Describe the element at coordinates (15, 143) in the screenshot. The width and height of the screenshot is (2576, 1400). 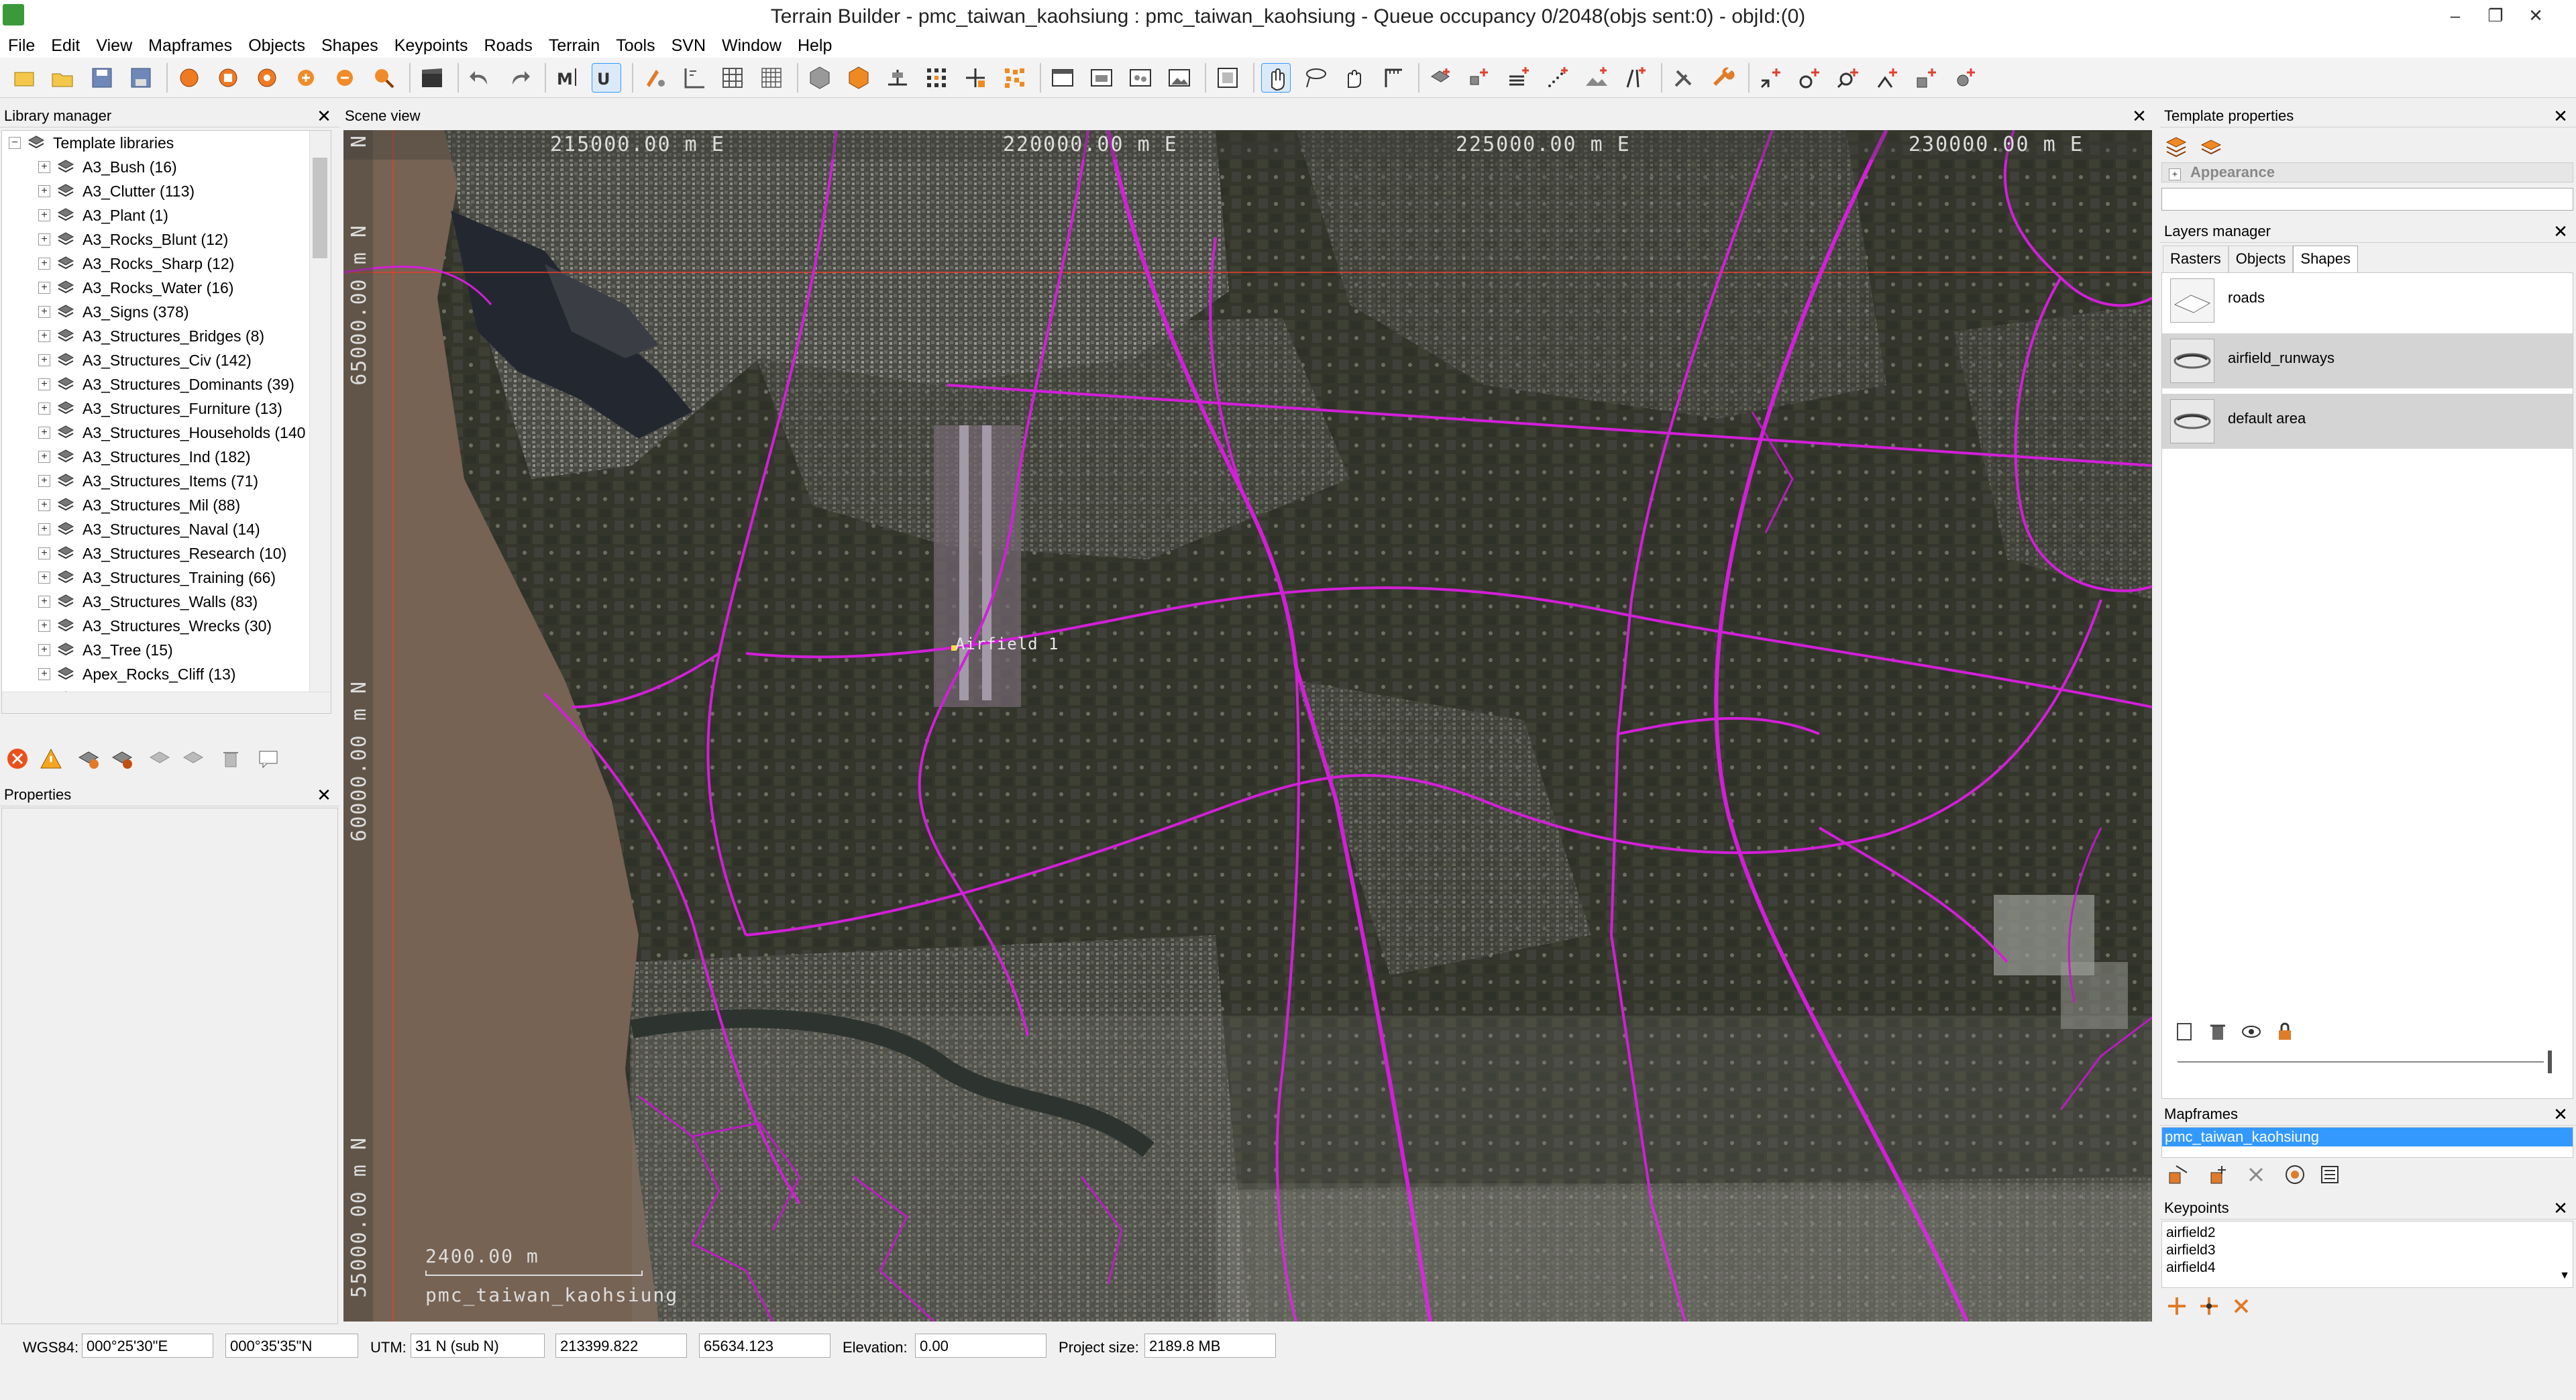
I see `collapse-icon: −` at that location.